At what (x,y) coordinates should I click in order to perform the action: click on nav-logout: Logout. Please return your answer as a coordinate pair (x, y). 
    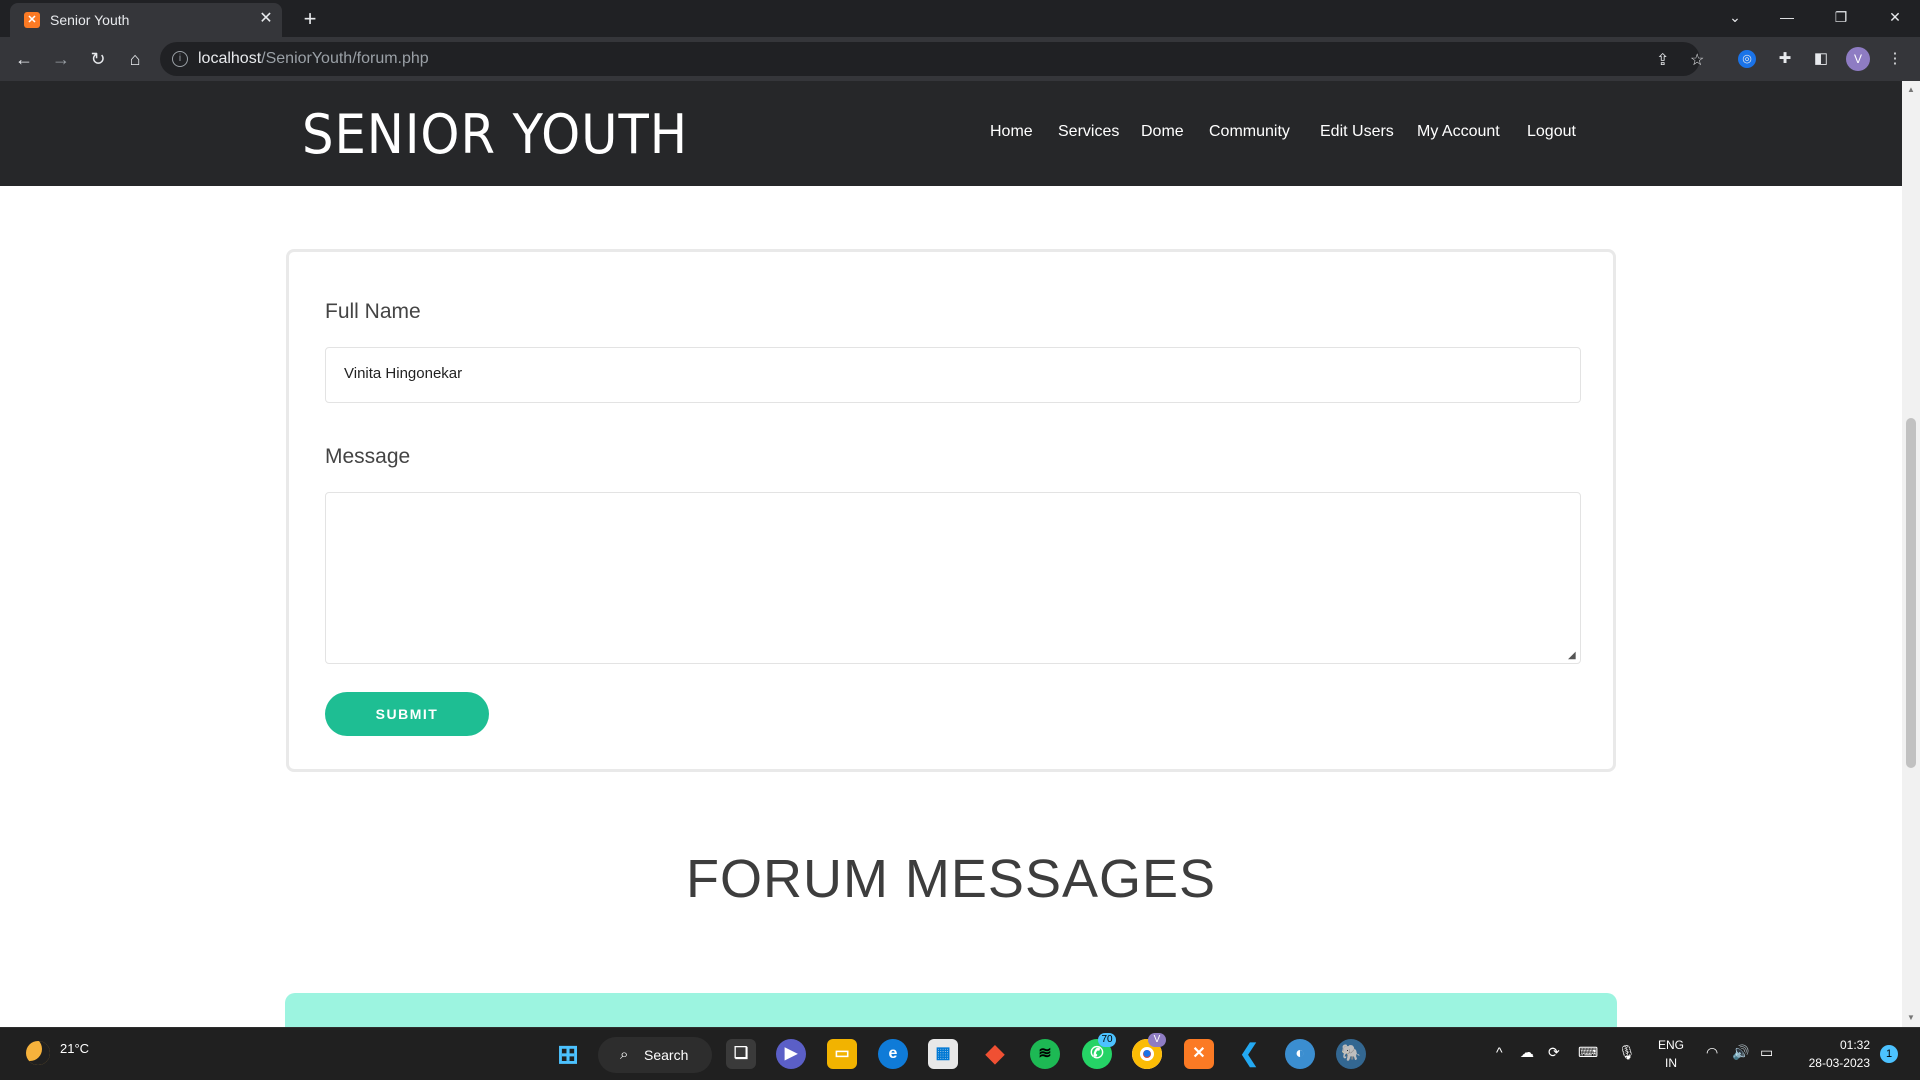
    Looking at the image, I should click on (1551, 132).